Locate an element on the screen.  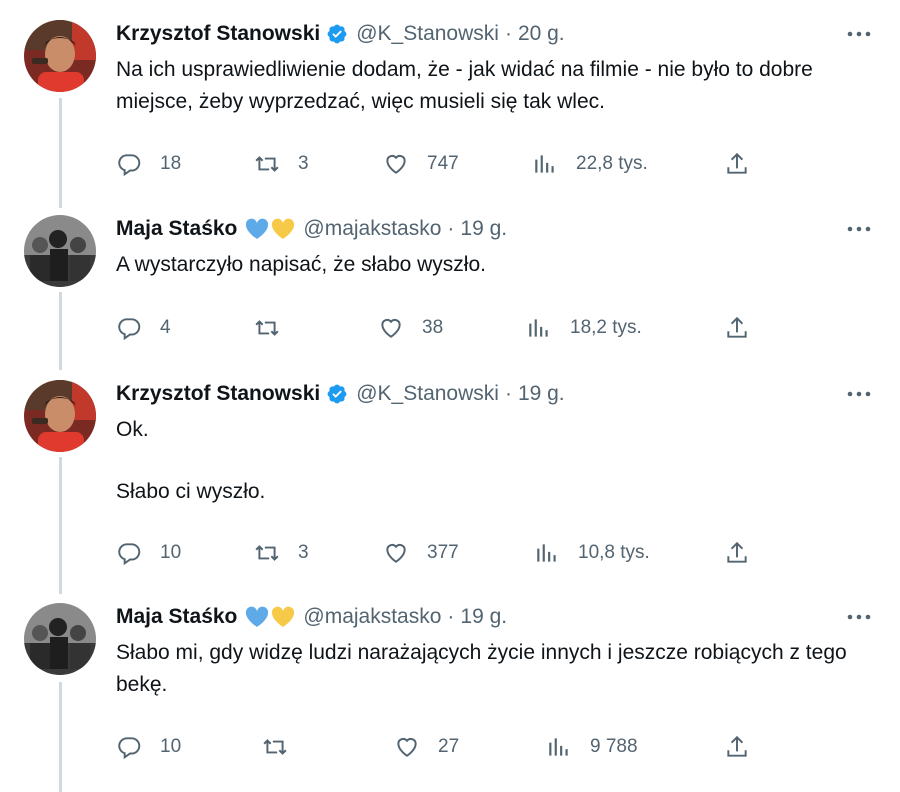
views-button: 22,8 tys. is located at coordinates (590, 164).